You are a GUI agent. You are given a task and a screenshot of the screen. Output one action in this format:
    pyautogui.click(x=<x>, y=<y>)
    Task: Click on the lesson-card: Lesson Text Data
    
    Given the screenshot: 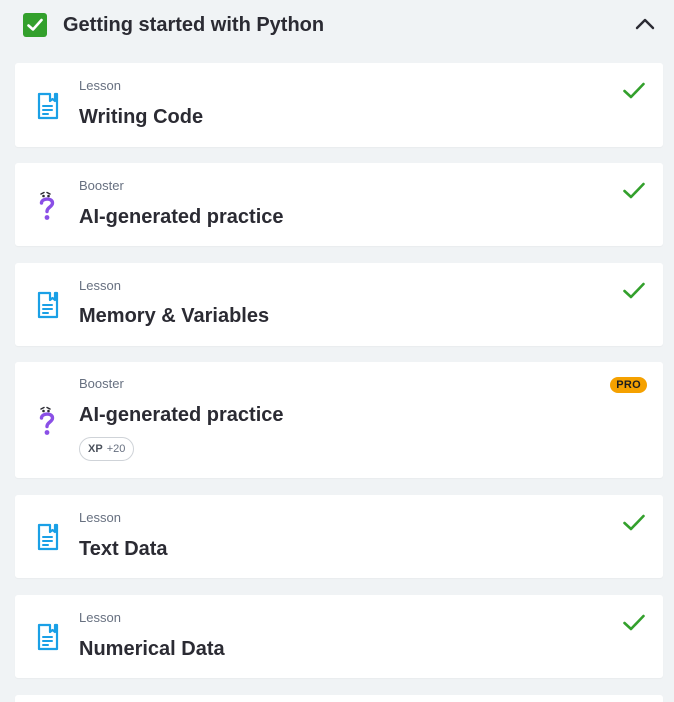 What is the action you would take?
    pyautogui.click(x=339, y=536)
    